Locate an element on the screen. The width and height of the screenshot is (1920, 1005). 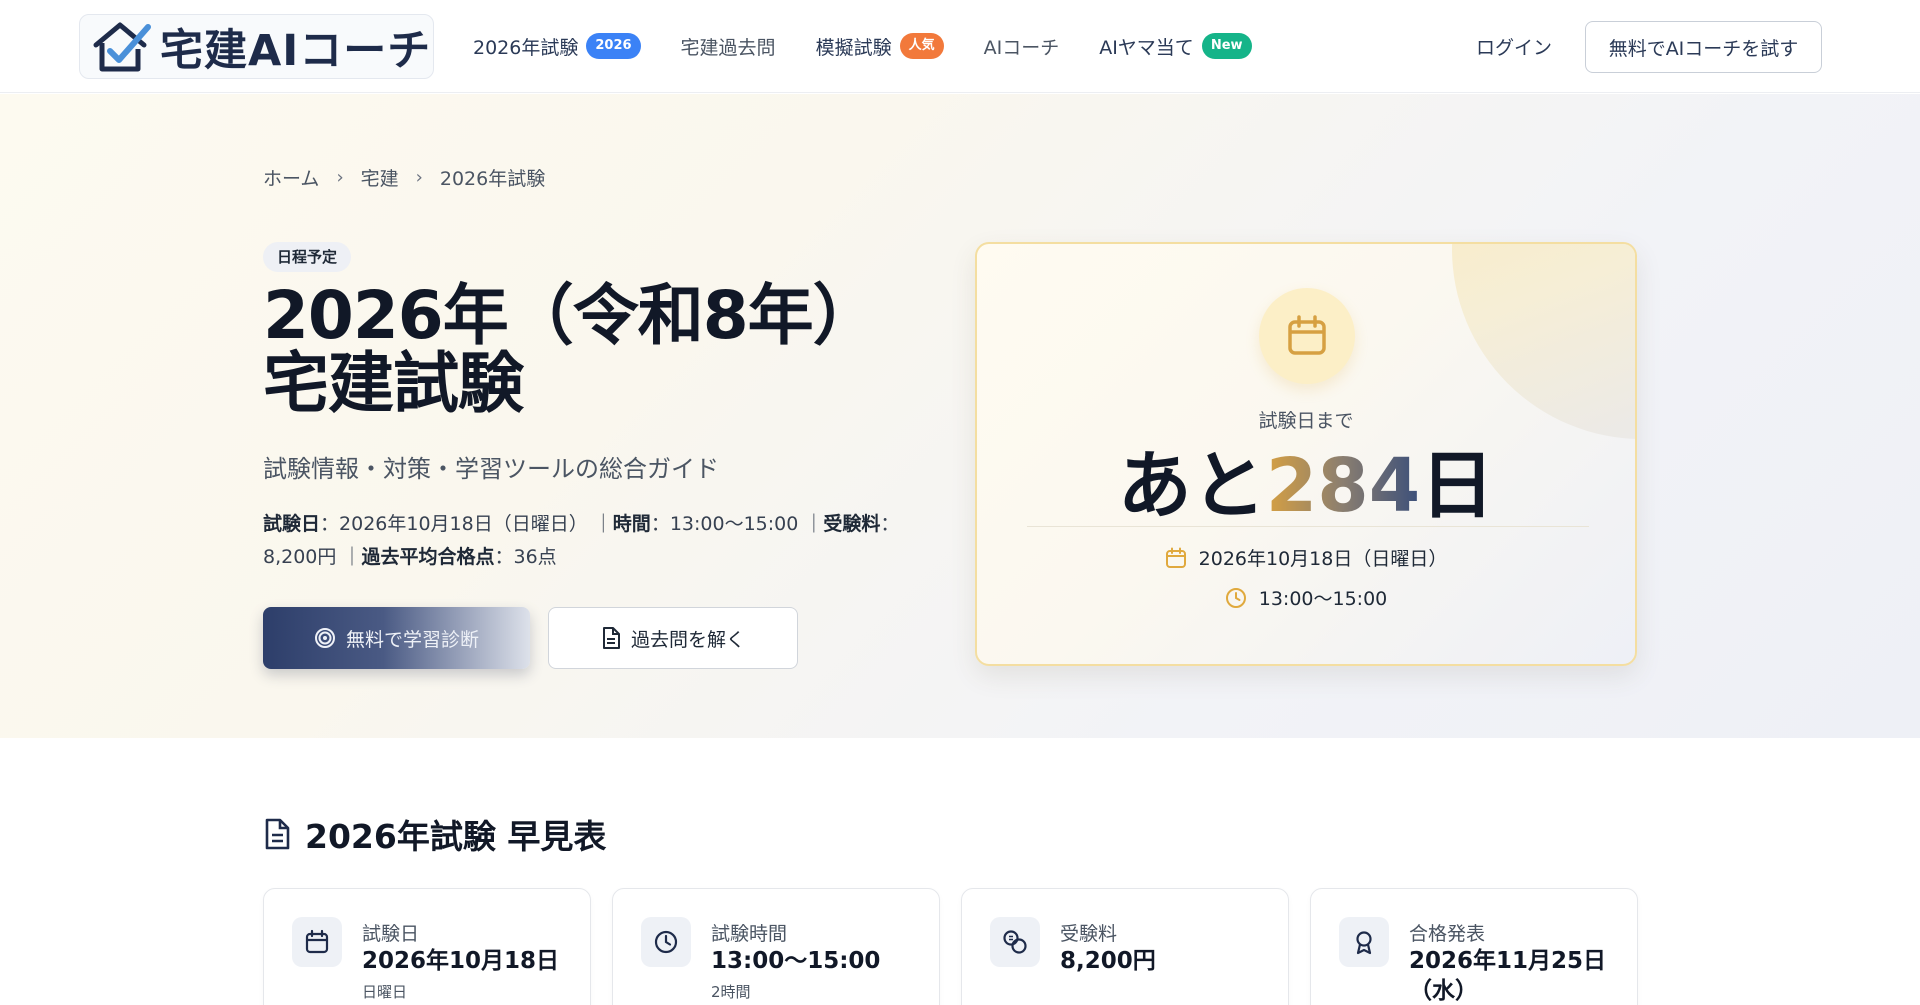
section-title-text: 2026年試験 早見表 is located at coordinates (456, 836).